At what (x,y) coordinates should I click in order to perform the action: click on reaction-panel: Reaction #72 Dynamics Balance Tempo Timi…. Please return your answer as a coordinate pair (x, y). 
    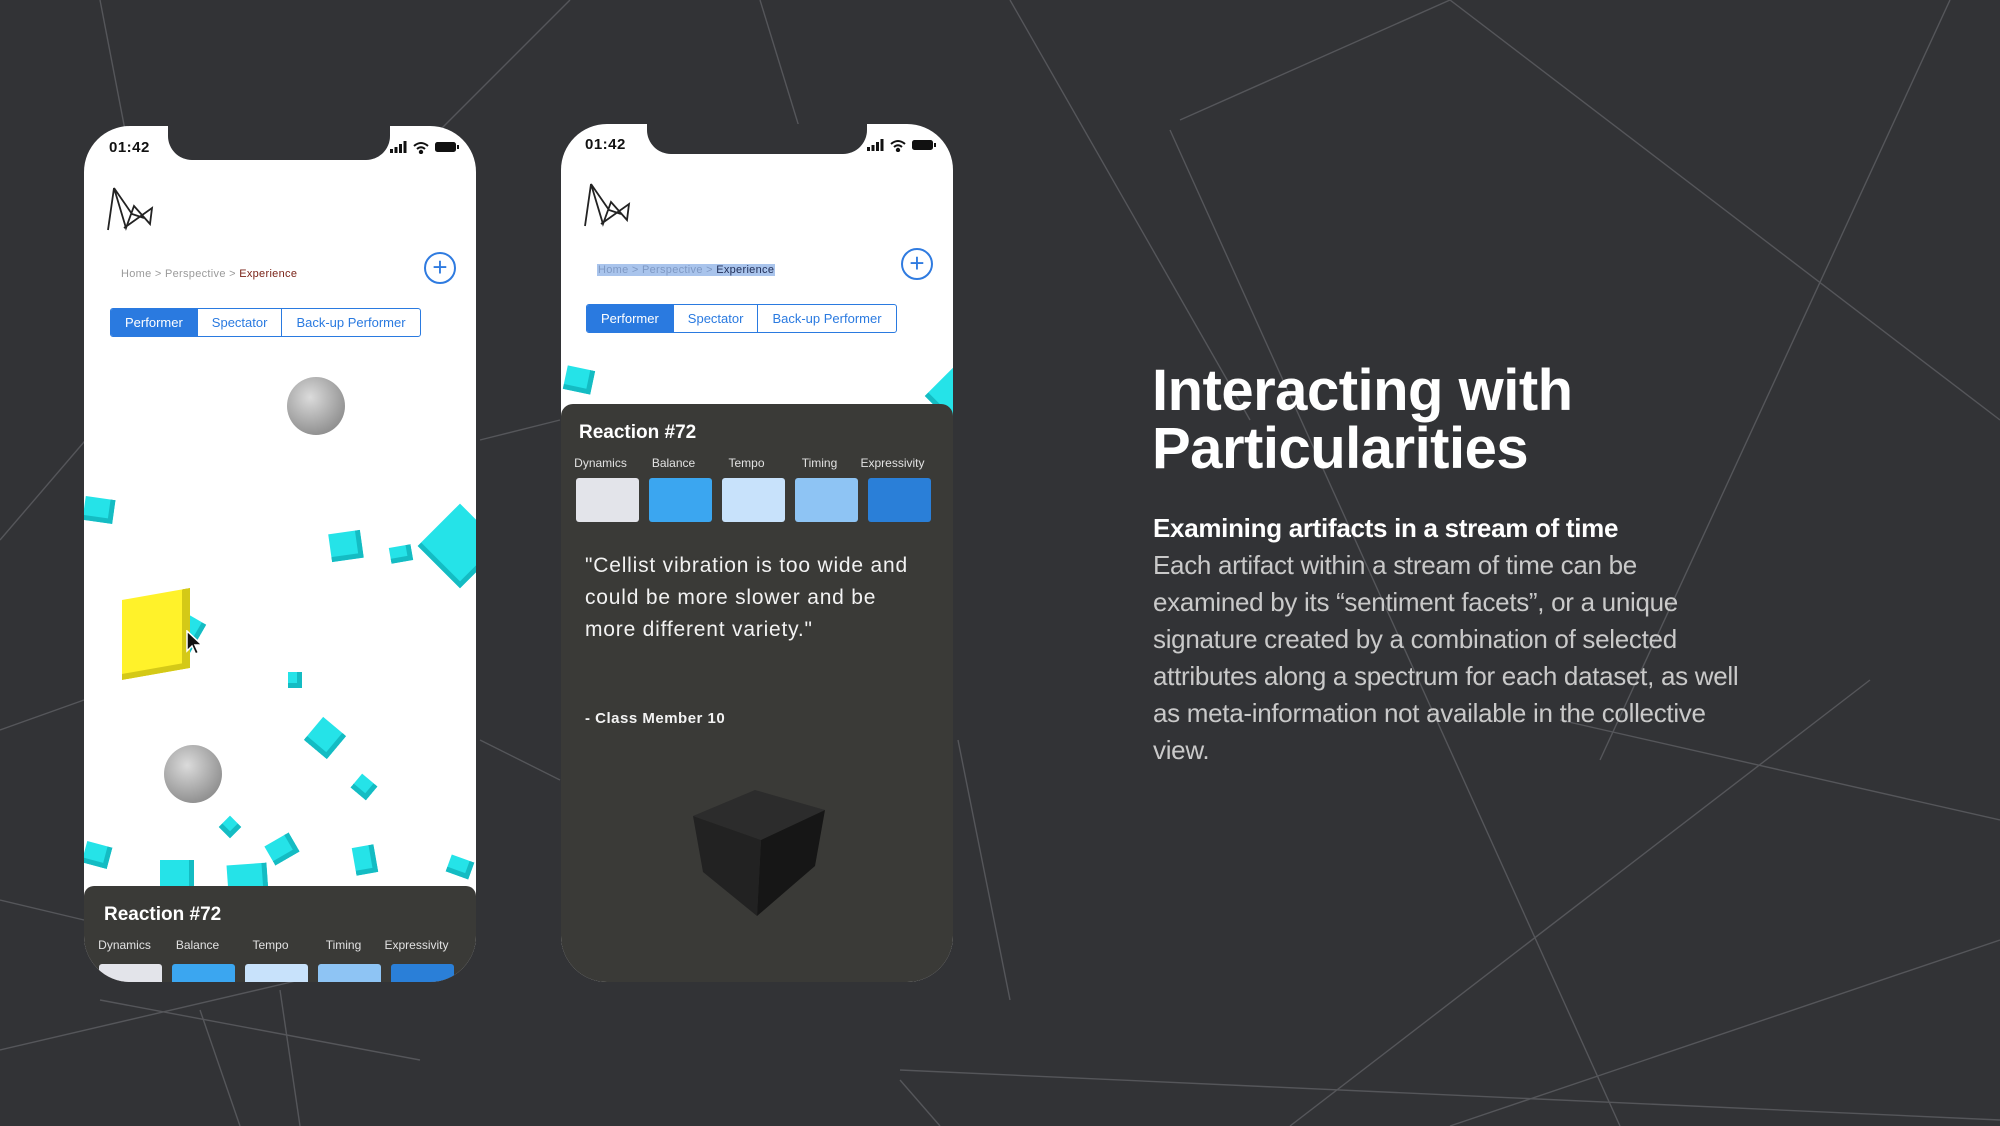
    Looking at the image, I should click on (280, 934).